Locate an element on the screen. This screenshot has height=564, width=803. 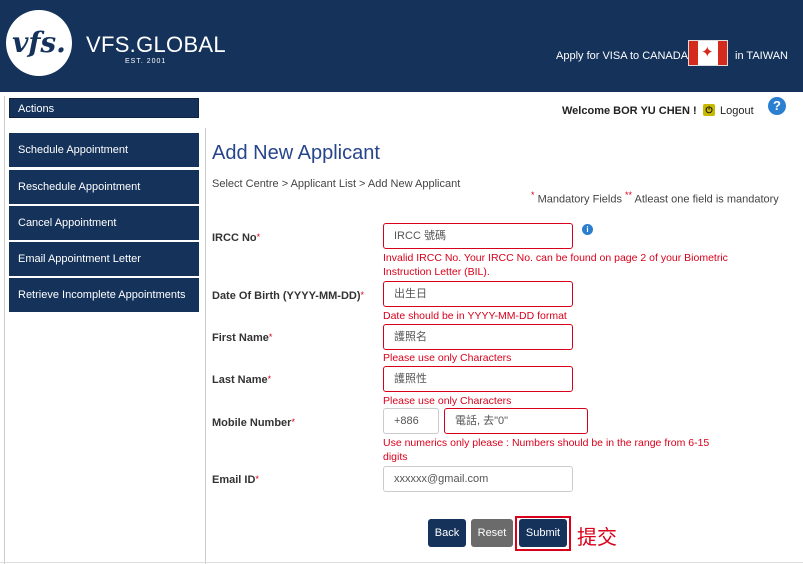
country-code-input: +886 is located at coordinates (411, 421).